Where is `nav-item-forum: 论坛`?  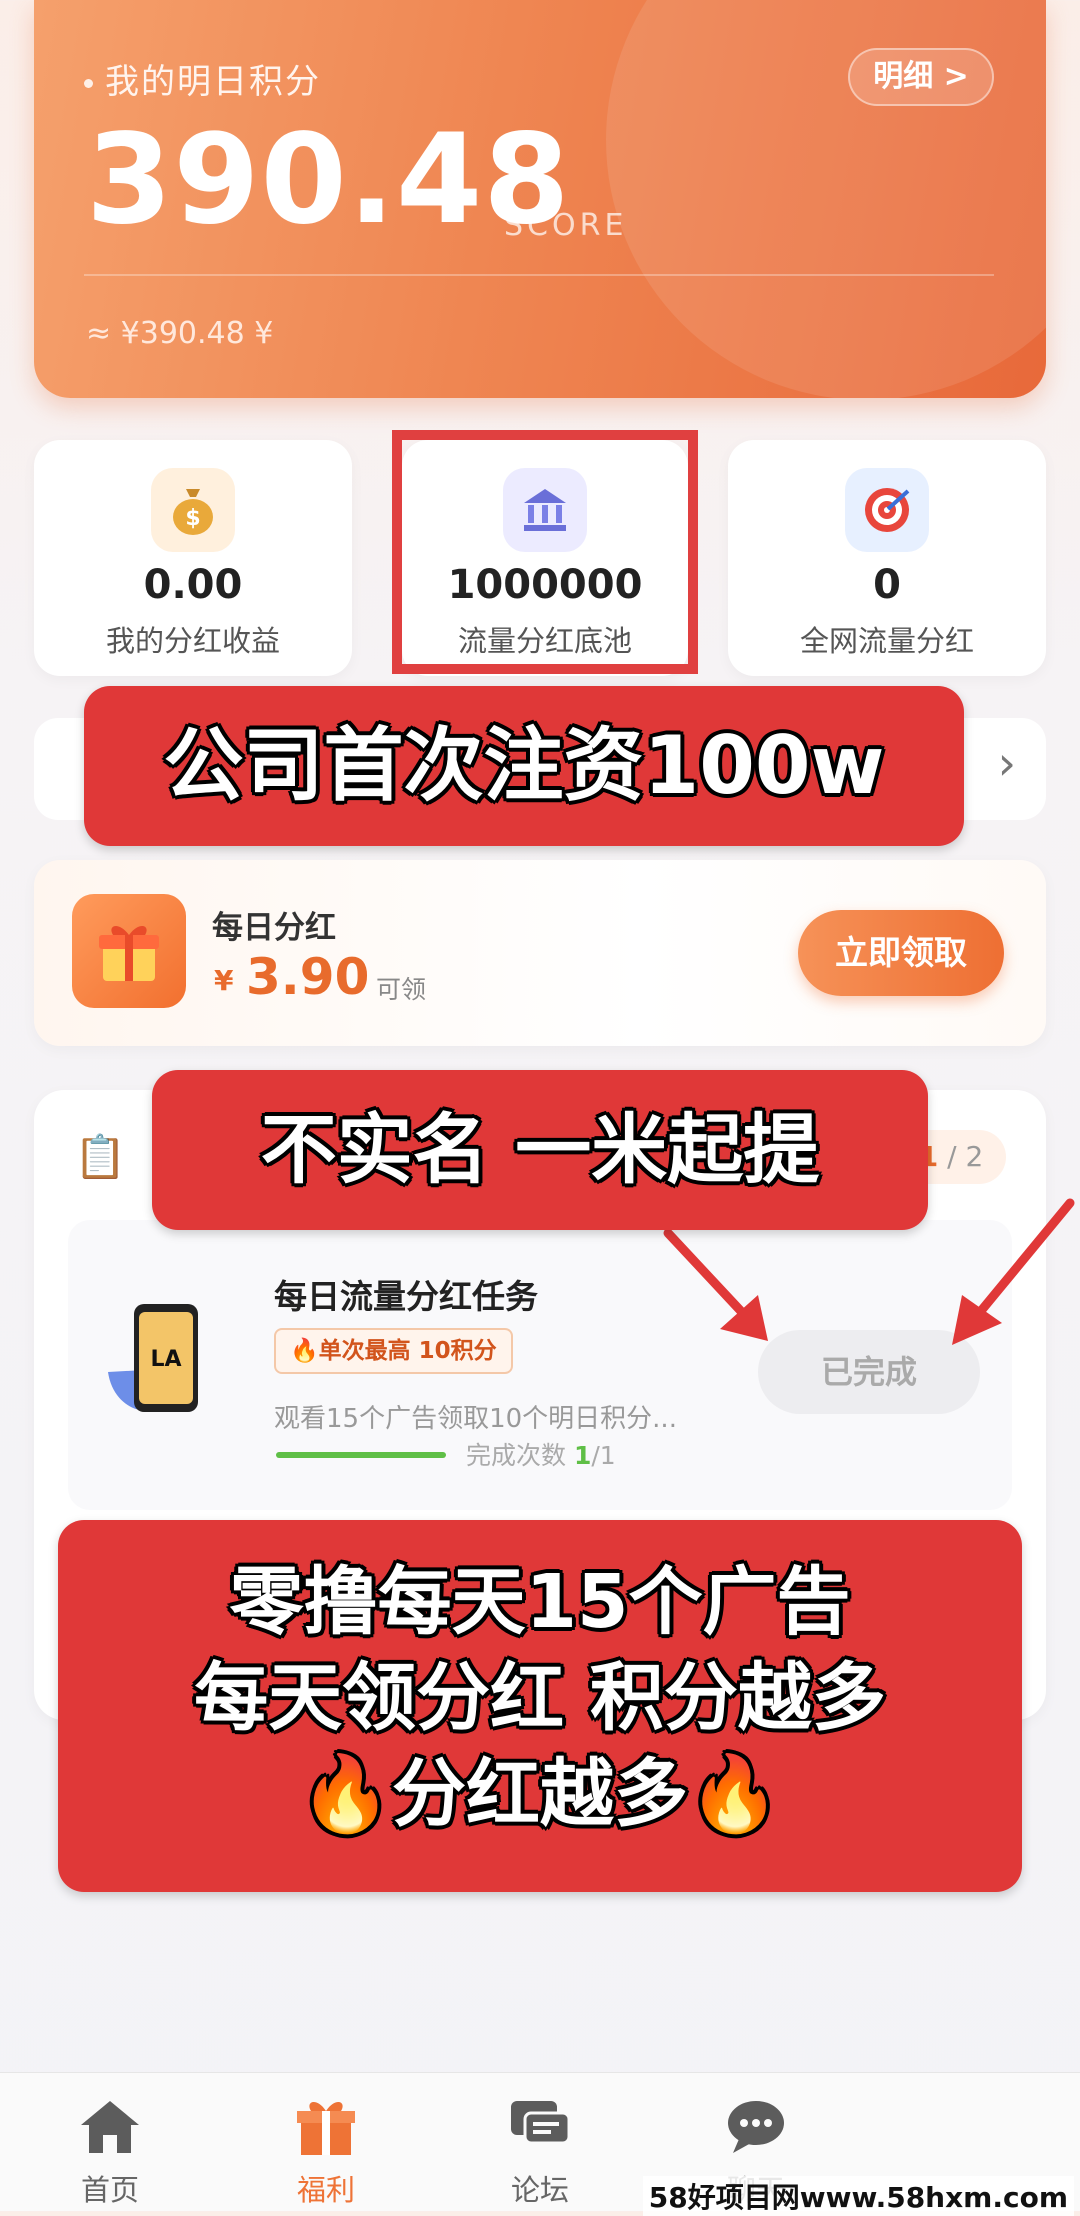
nav-item-forum: 论坛 is located at coordinates (540, 2142).